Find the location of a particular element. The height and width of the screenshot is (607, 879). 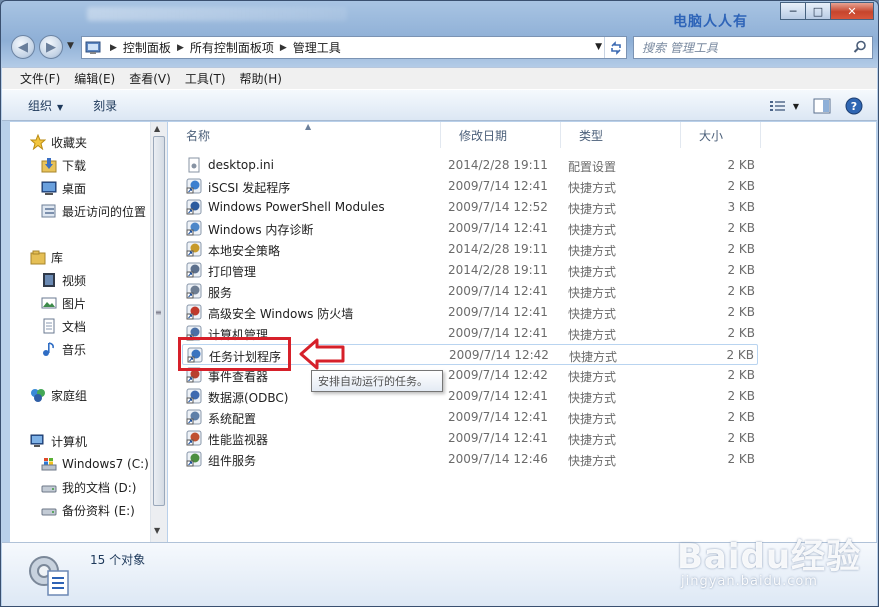

file-row: 打印管理 2014/2/28 19:11 快捷方式 2 KB is located at coordinates (470, 270).